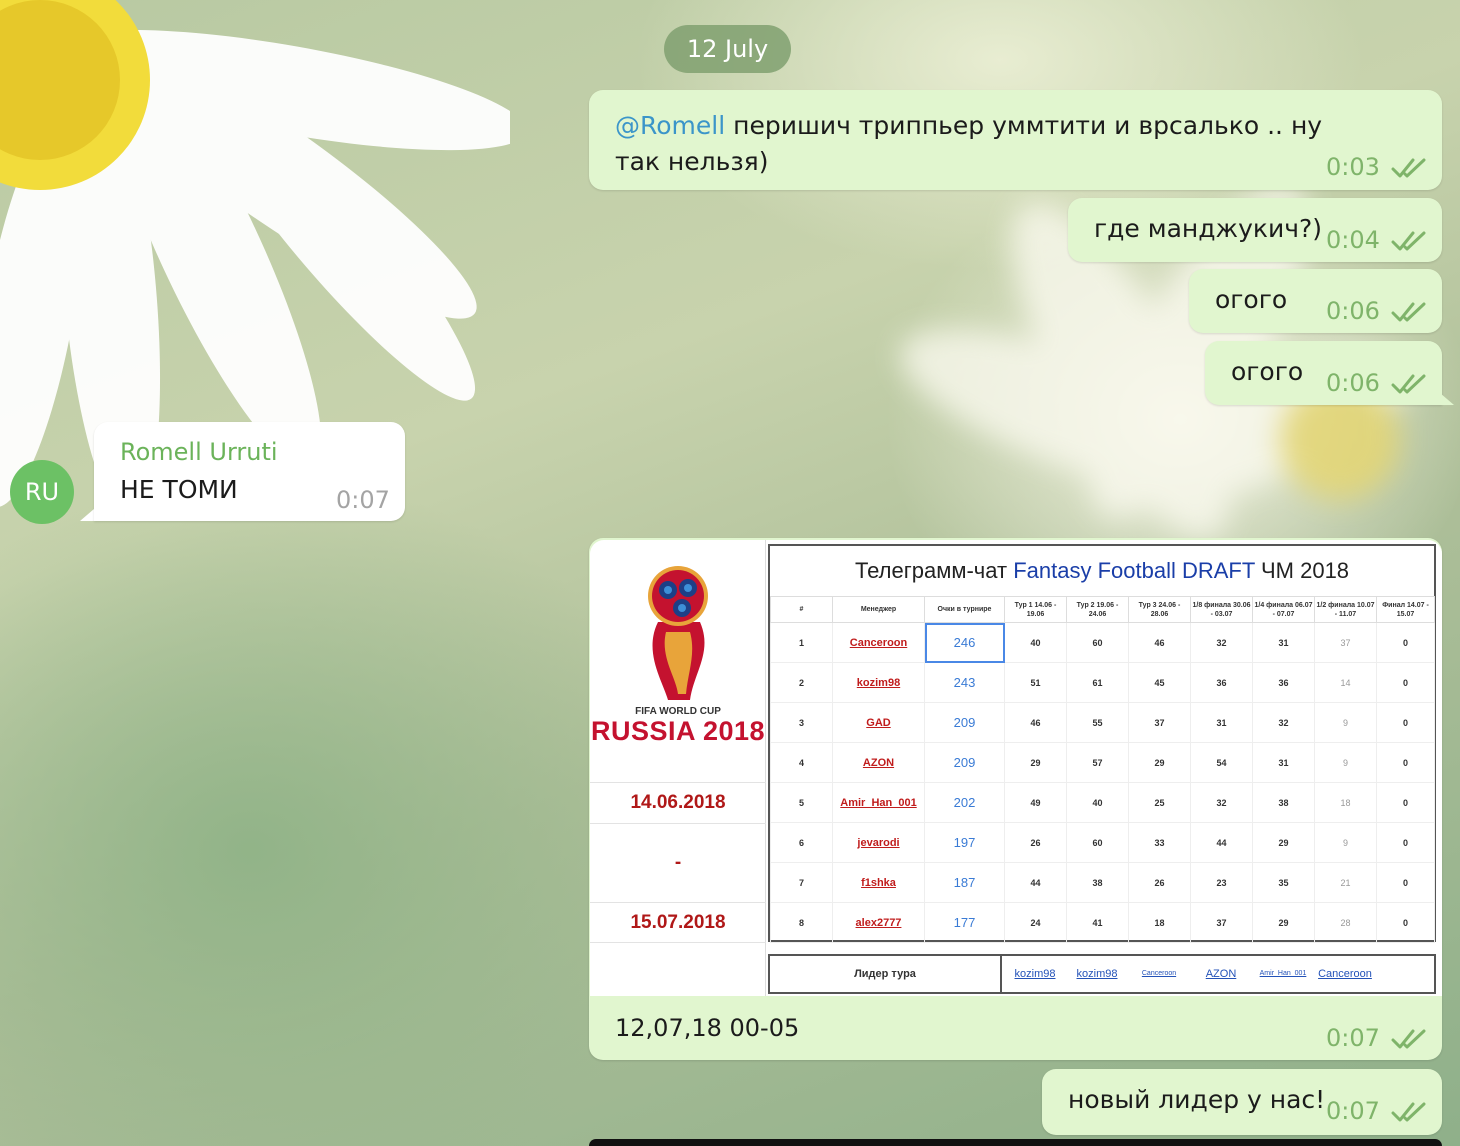 The height and width of the screenshot is (1146, 1460). I want to click on incoming-message: Romell Urruti НЕ ТОМИ 0:07, so click(249, 471).